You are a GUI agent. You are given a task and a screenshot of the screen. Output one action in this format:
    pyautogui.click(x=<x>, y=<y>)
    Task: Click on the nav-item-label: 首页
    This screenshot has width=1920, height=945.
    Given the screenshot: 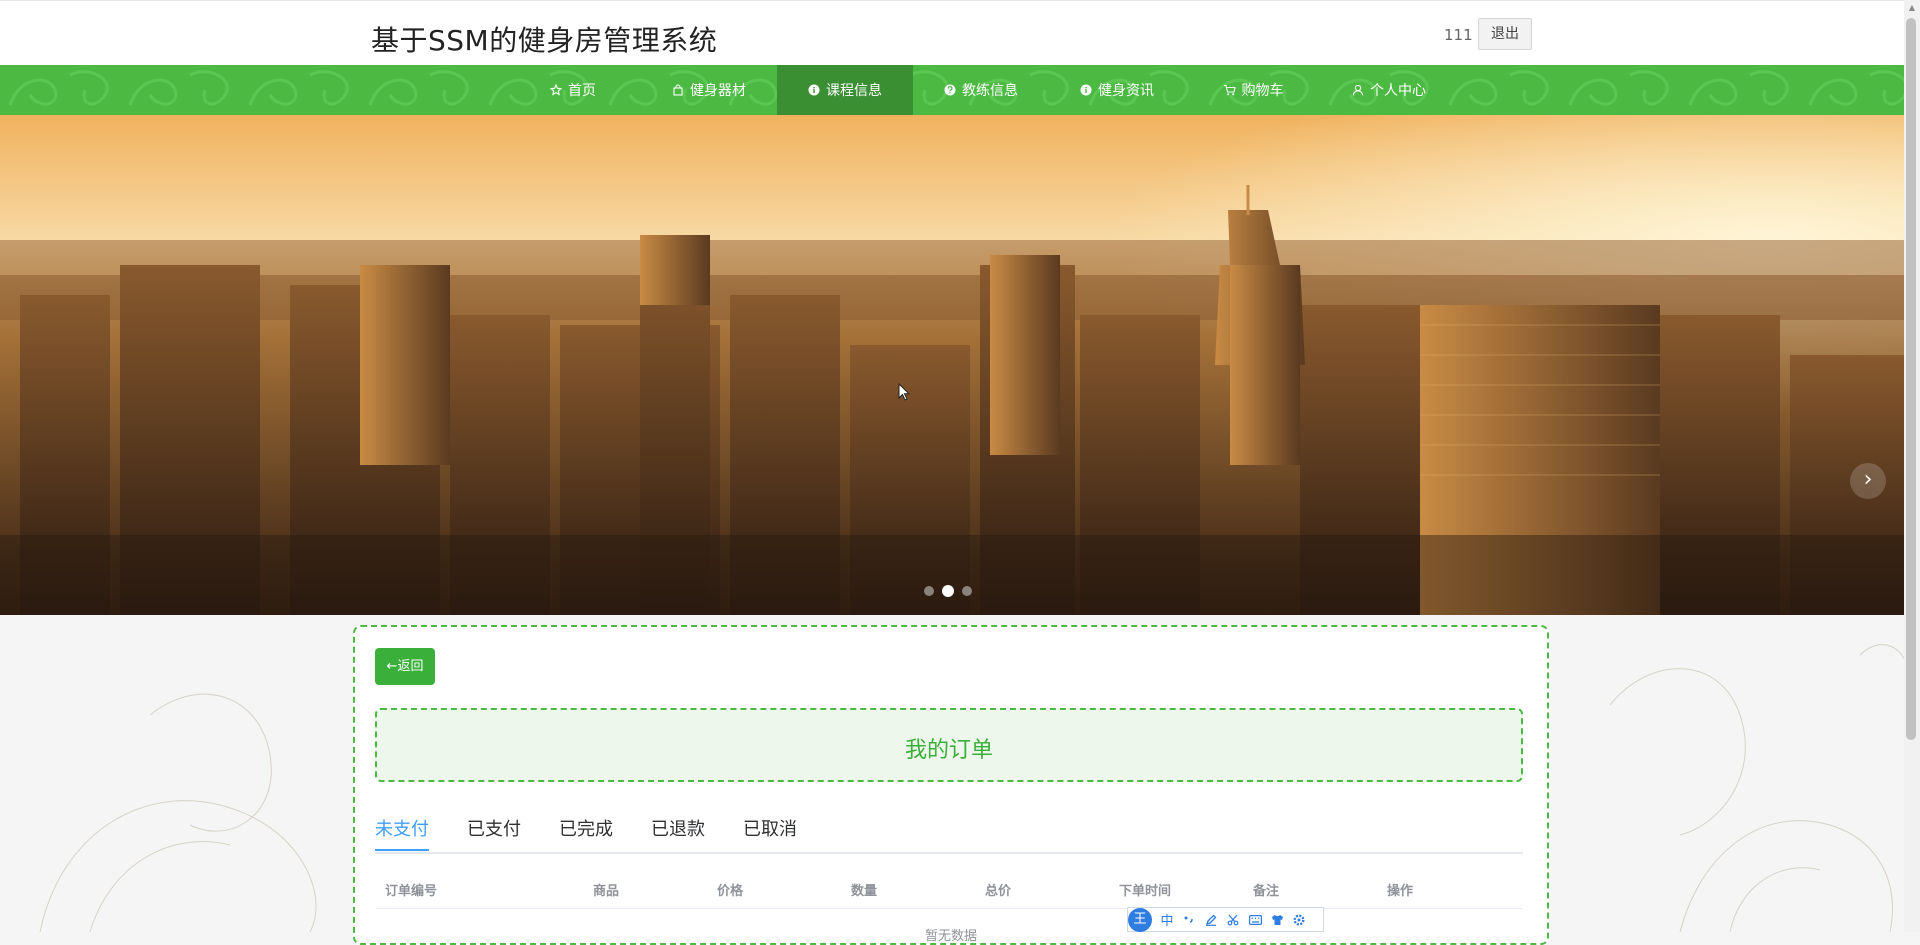 What is the action you would take?
    pyautogui.click(x=582, y=91)
    